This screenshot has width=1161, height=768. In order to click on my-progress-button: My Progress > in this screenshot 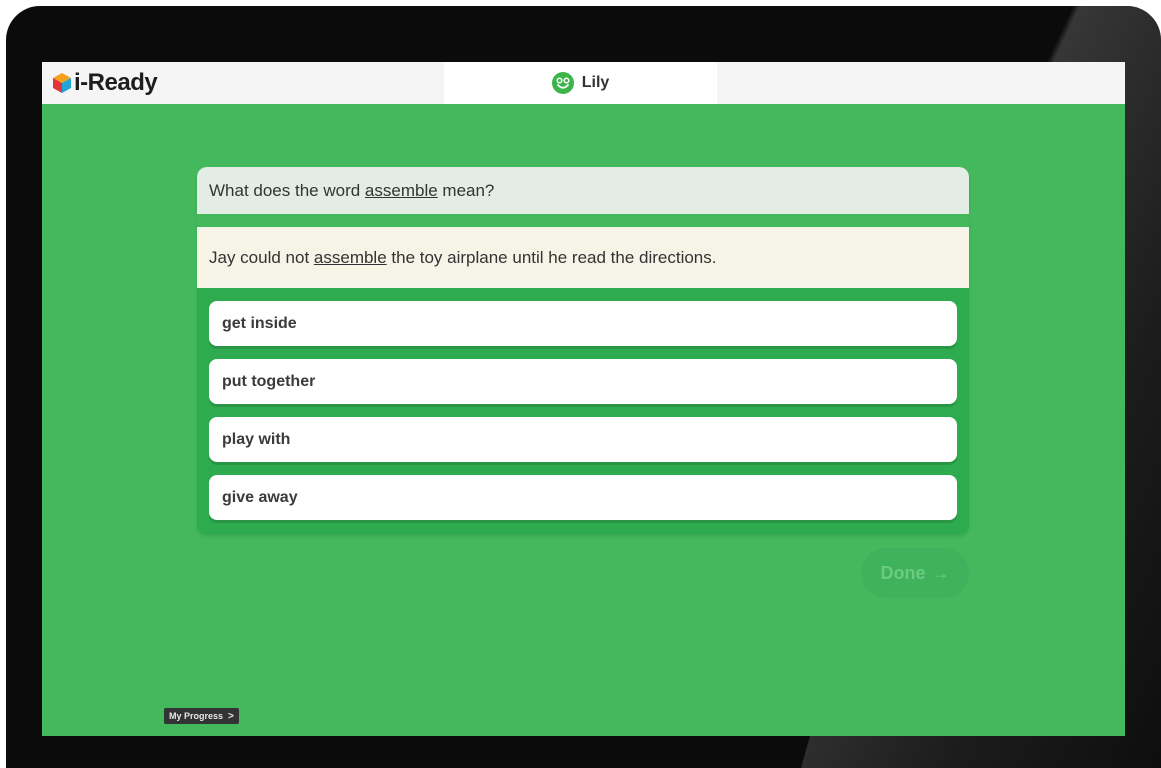, I will do `click(201, 716)`.